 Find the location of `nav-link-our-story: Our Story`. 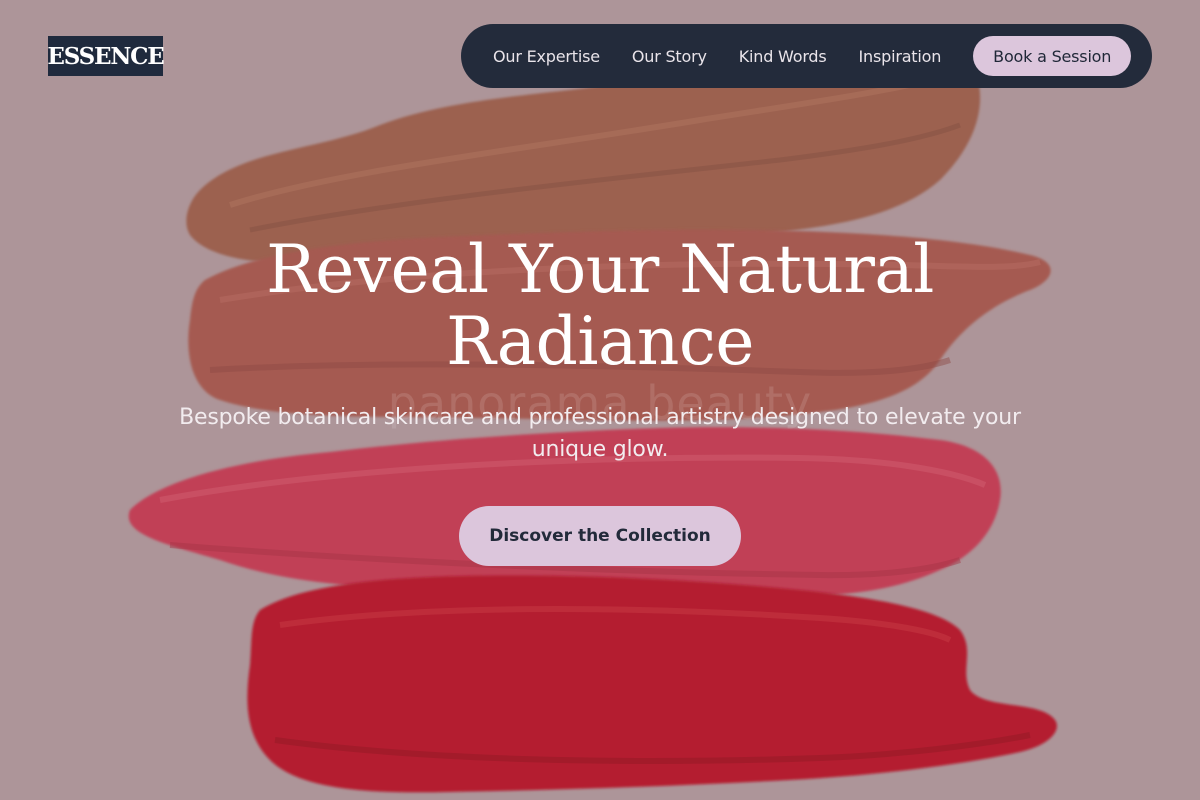

nav-link-our-story: Our Story is located at coordinates (669, 56).